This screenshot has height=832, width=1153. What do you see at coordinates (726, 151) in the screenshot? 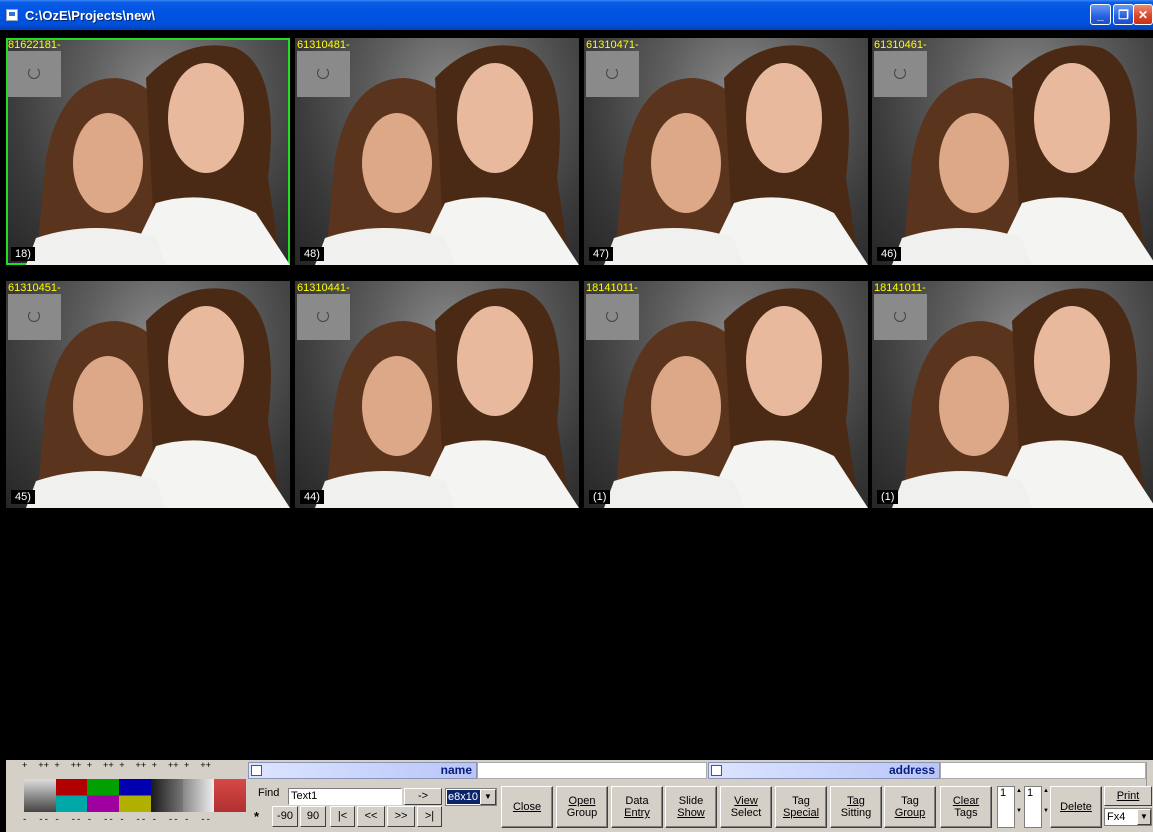
I see `photo-thumbnail: 61310471- 47)` at bounding box center [726, 151].